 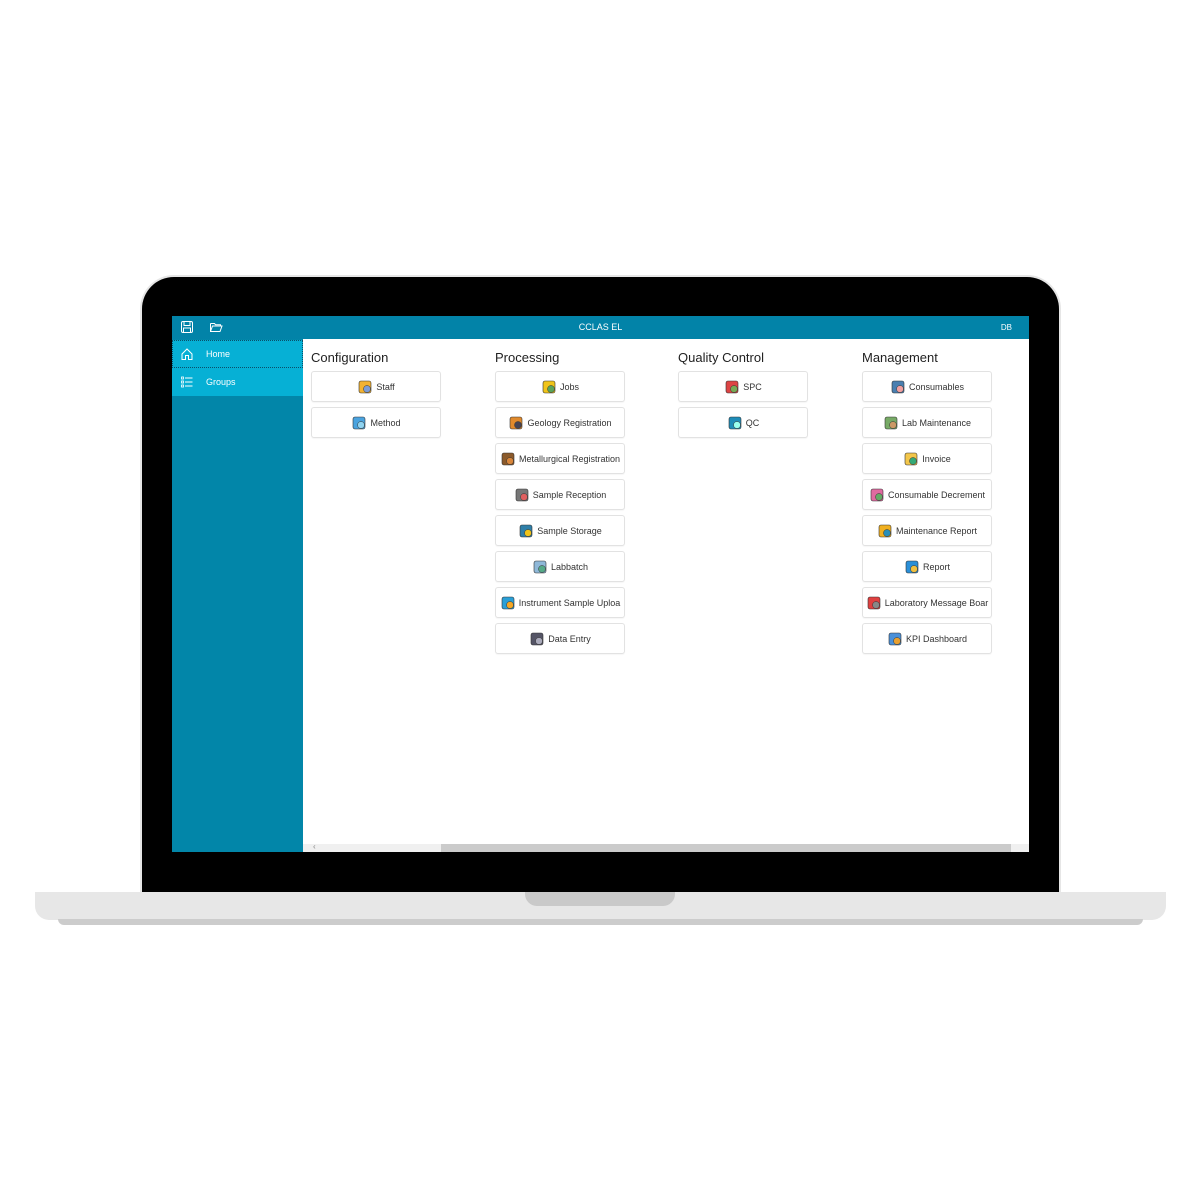 What do you see at coordinates (526, 530) in the screenshot?
I see `warehouse-icon` at bounding box center [526, 530].